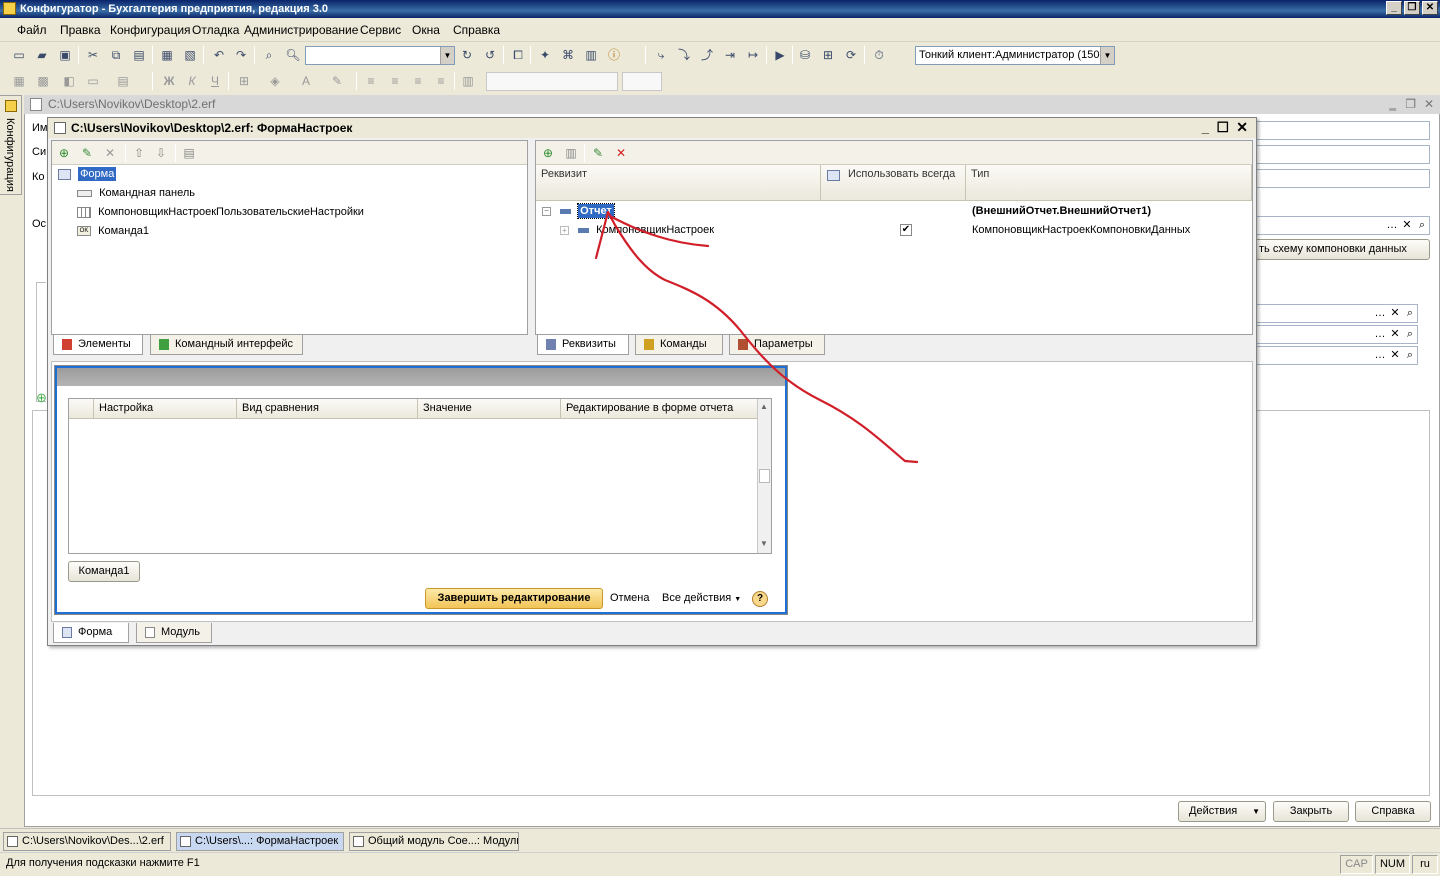 This screenshot has width=1440, height=876. I want to click on add-element-icon: ⊕, so click(64, 153).